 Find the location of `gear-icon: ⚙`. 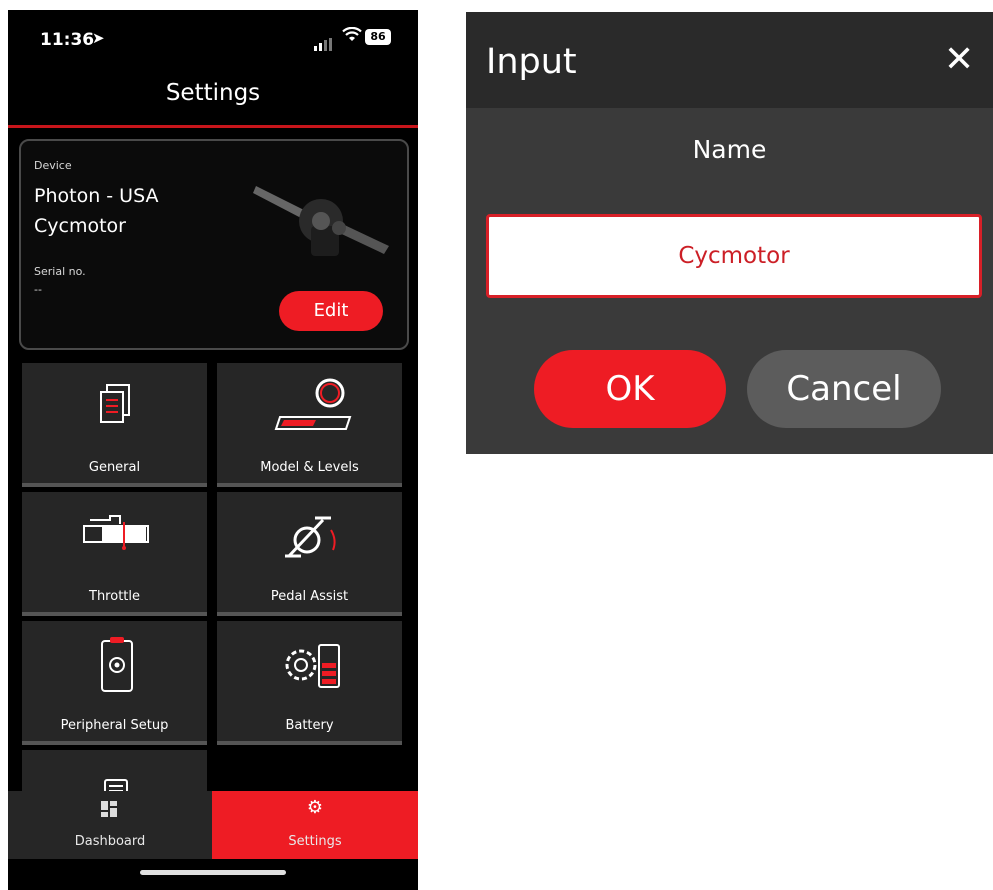

gear-icon: ⚙ is located at coordinates (315, 807).